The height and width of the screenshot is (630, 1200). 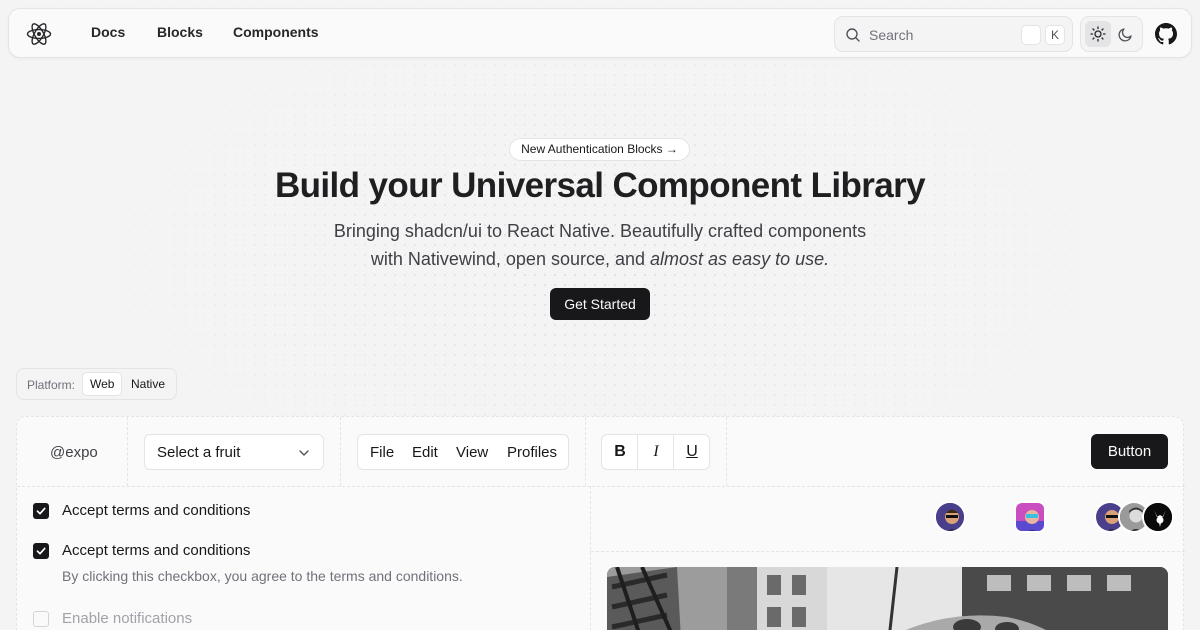 What do you see at coordinates (425, 452) in the screenshot?
I see `menu-edit: Edit` at bounding box center [425, 452].